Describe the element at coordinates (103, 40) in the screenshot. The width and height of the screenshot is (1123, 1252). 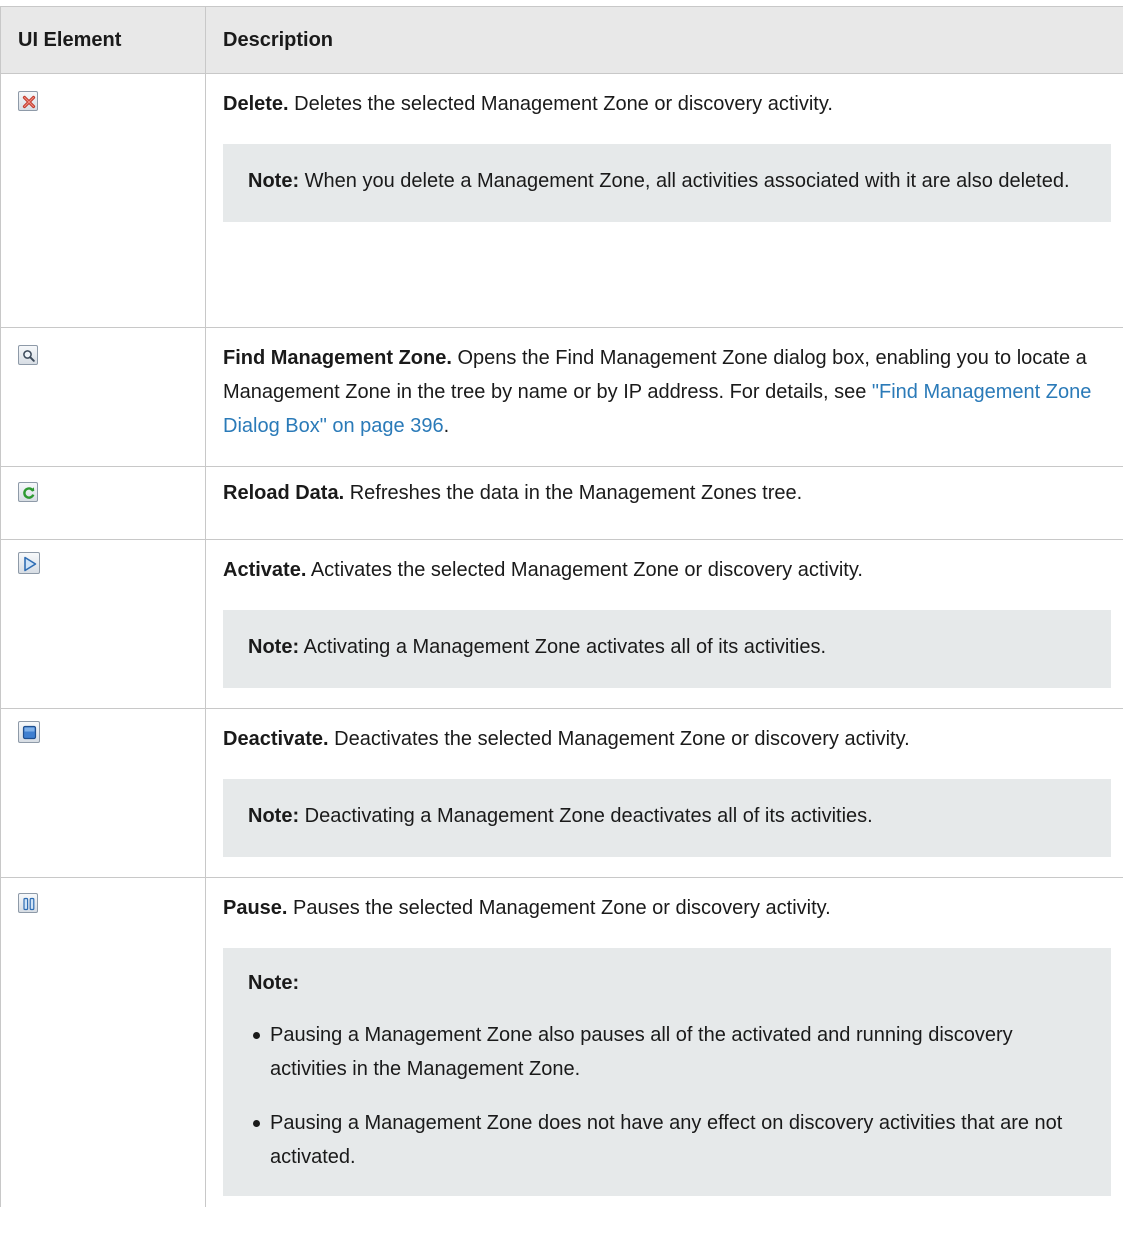
I see `header-ui-element: UI Element` at that location.